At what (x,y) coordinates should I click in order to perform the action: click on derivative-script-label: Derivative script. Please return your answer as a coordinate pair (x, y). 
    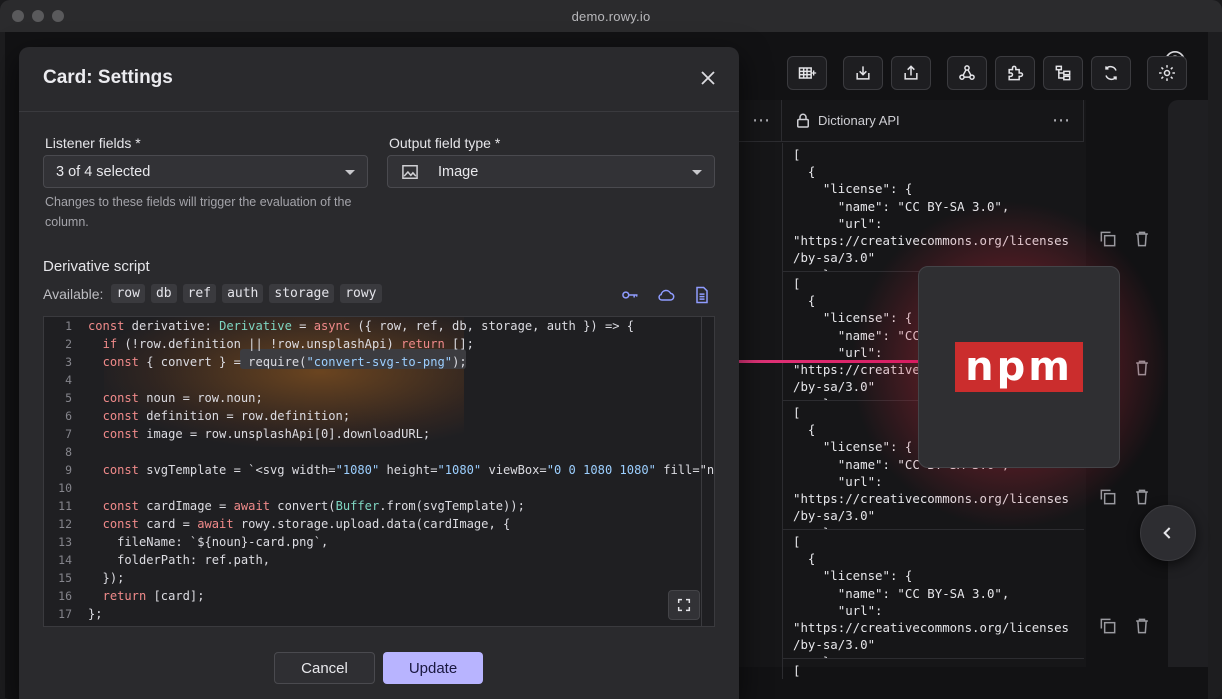
    Looking at the image, I should click on (96, 266).